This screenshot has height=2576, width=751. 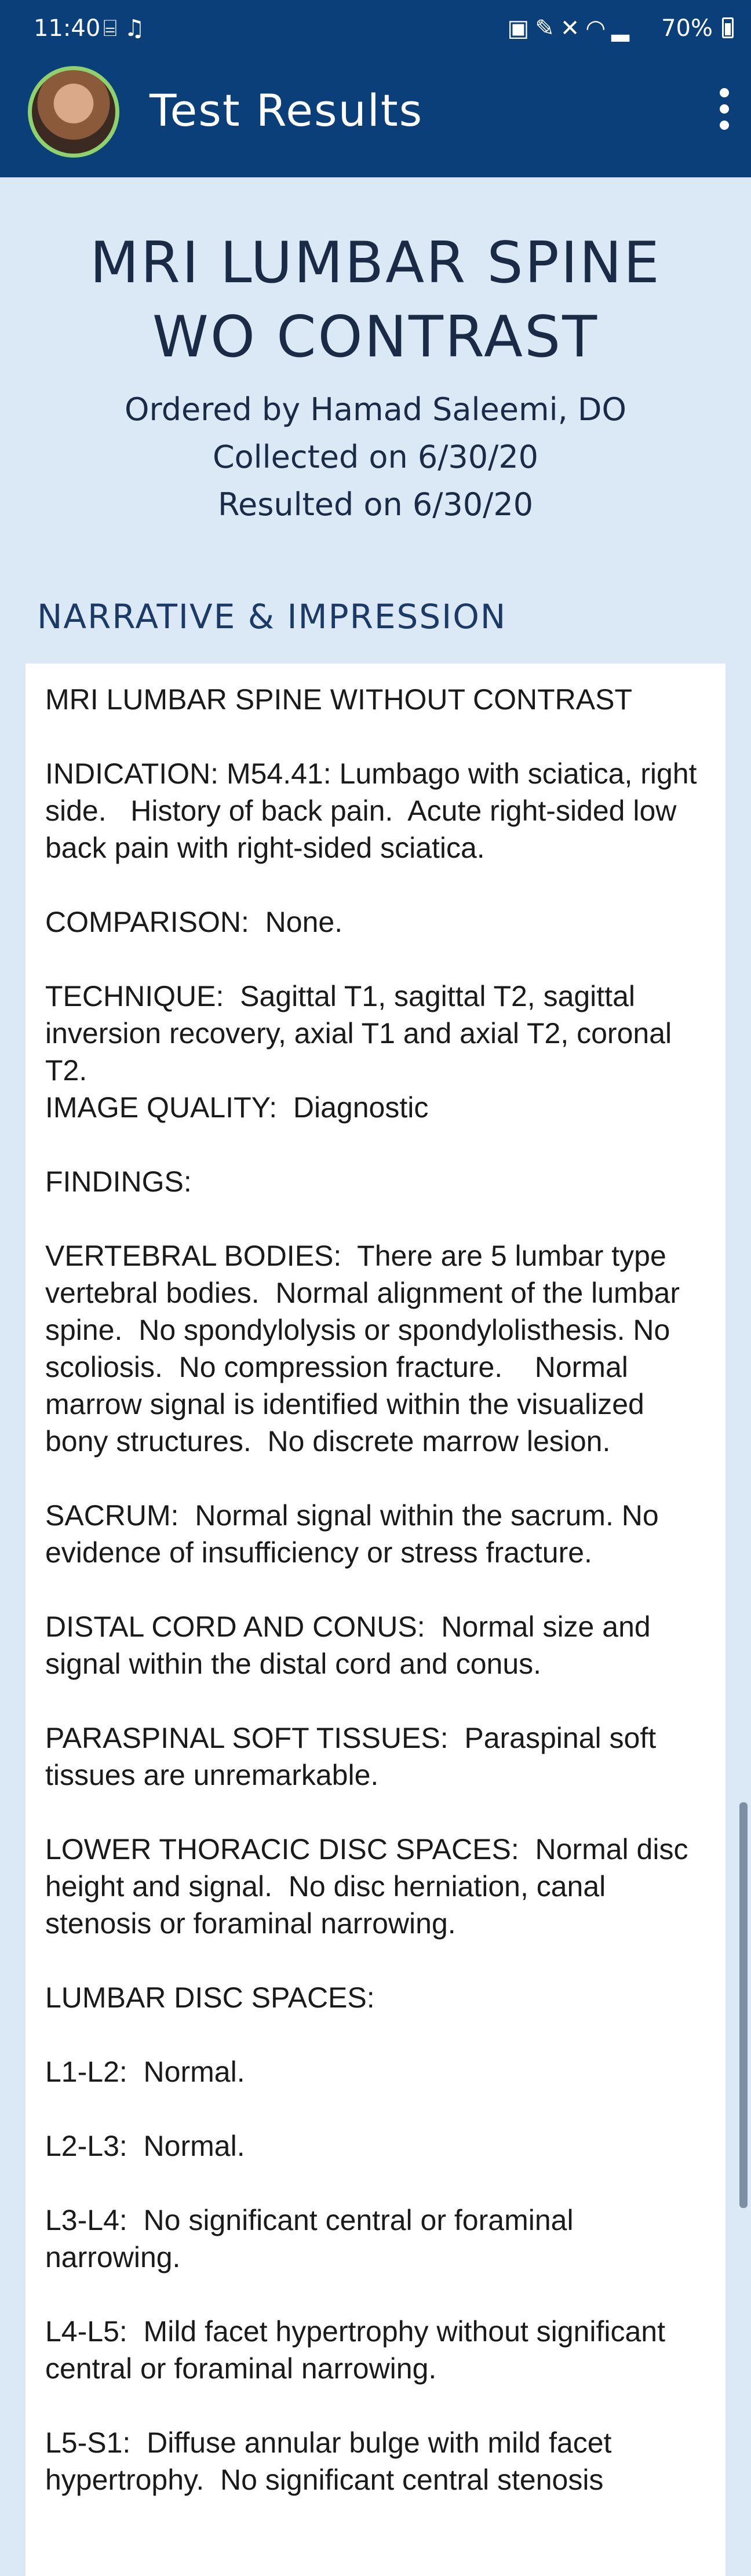 I want to click on ordered-by: Ordered by Hamad Saleemi, DO, so click(x=375, y=409).